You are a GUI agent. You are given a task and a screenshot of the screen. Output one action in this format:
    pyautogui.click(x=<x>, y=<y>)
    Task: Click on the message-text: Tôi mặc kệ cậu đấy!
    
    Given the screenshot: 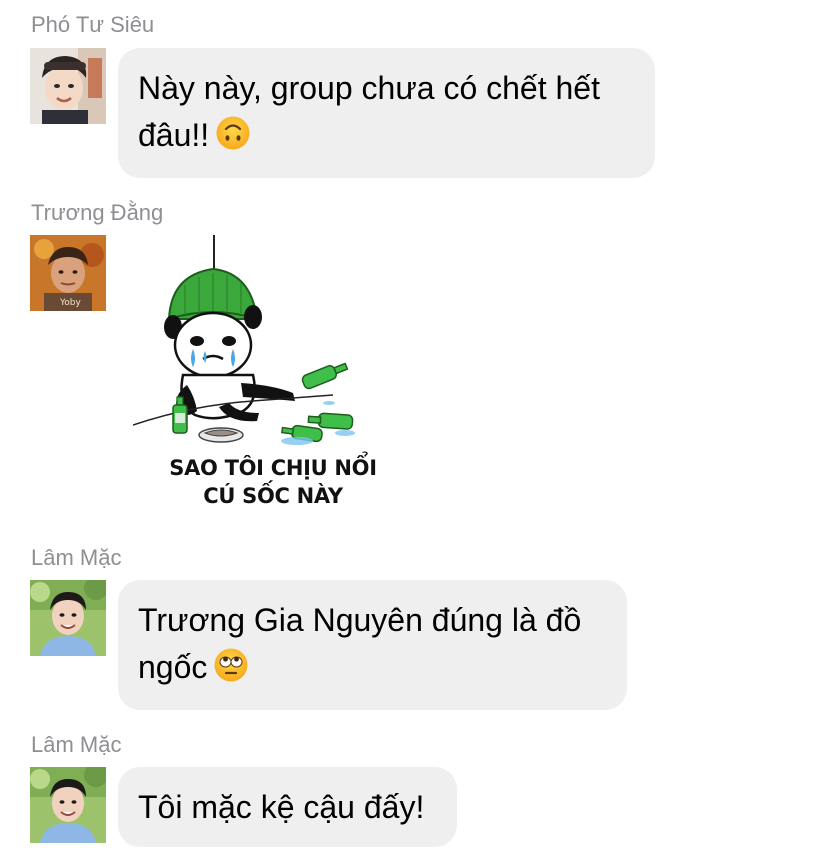 What is the action you would take?
    pyautogui.click(x=281, y=807)
    